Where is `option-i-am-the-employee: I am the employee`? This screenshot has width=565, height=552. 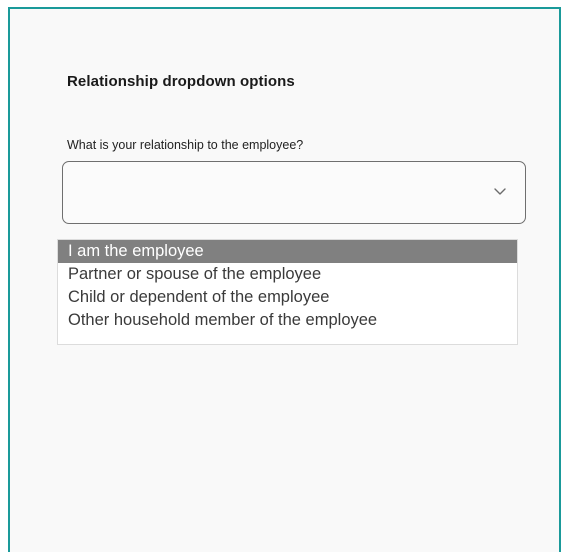 option-i-am-the-employee: I am the employee is located at coordinates (287, 251).